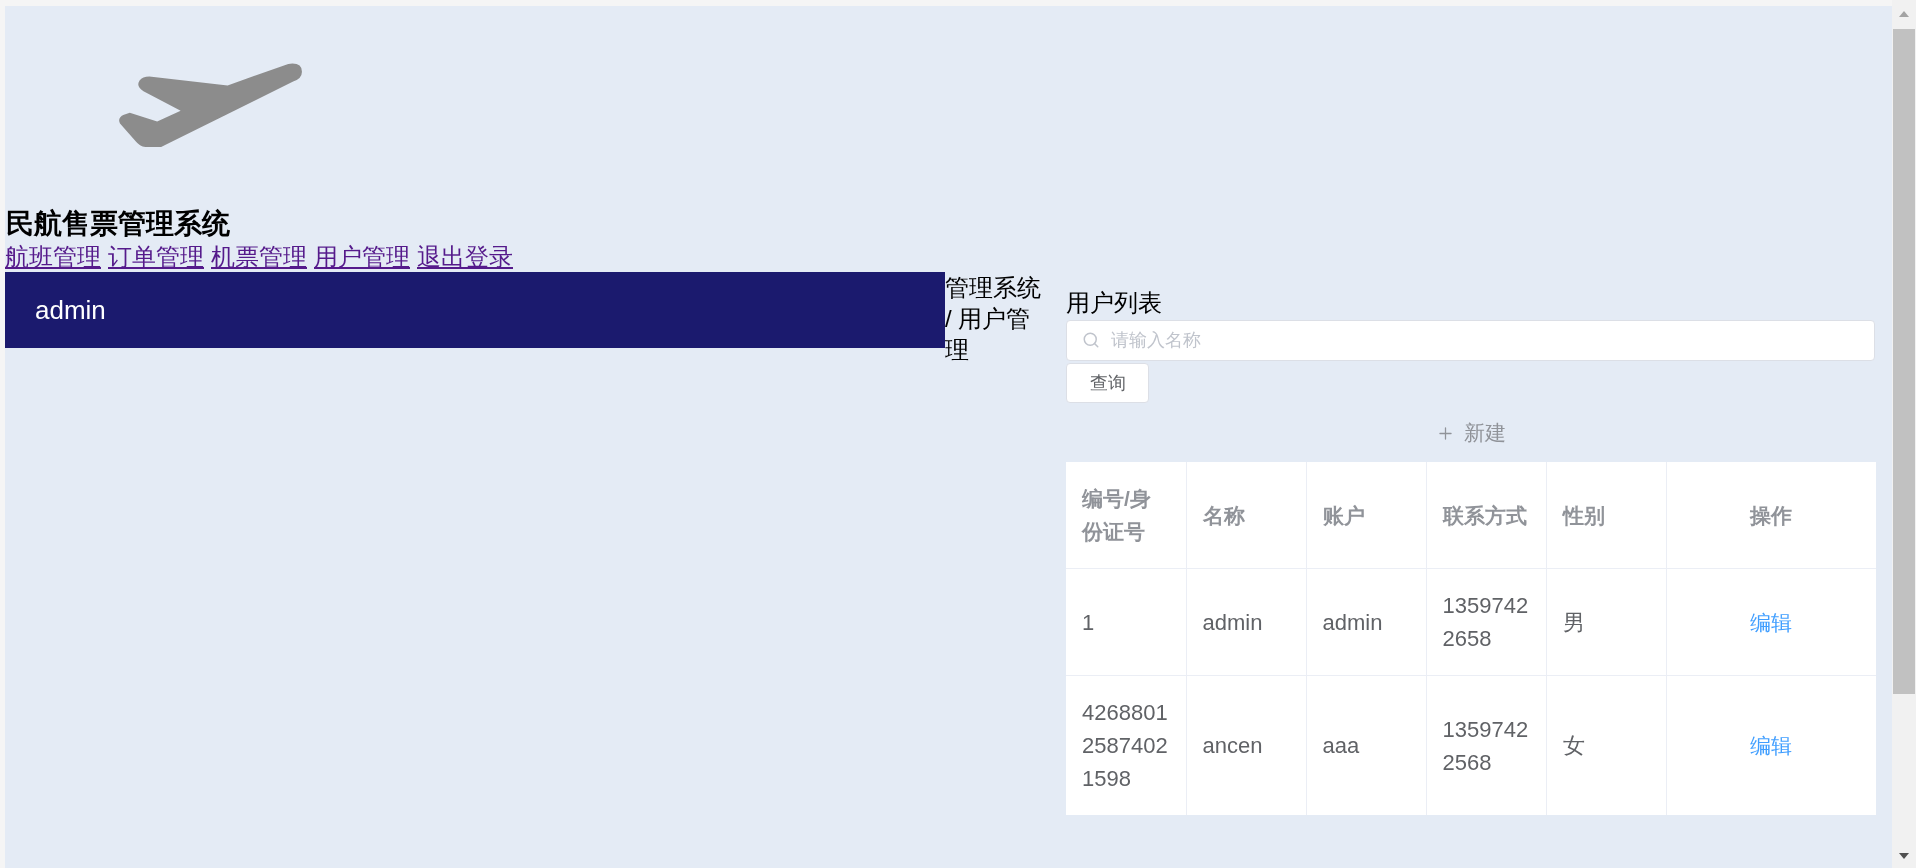 Image resolution: width=1916 pixels, height=868 pixels. I want to click on nav-link: 订单管理, so click(156, 257).